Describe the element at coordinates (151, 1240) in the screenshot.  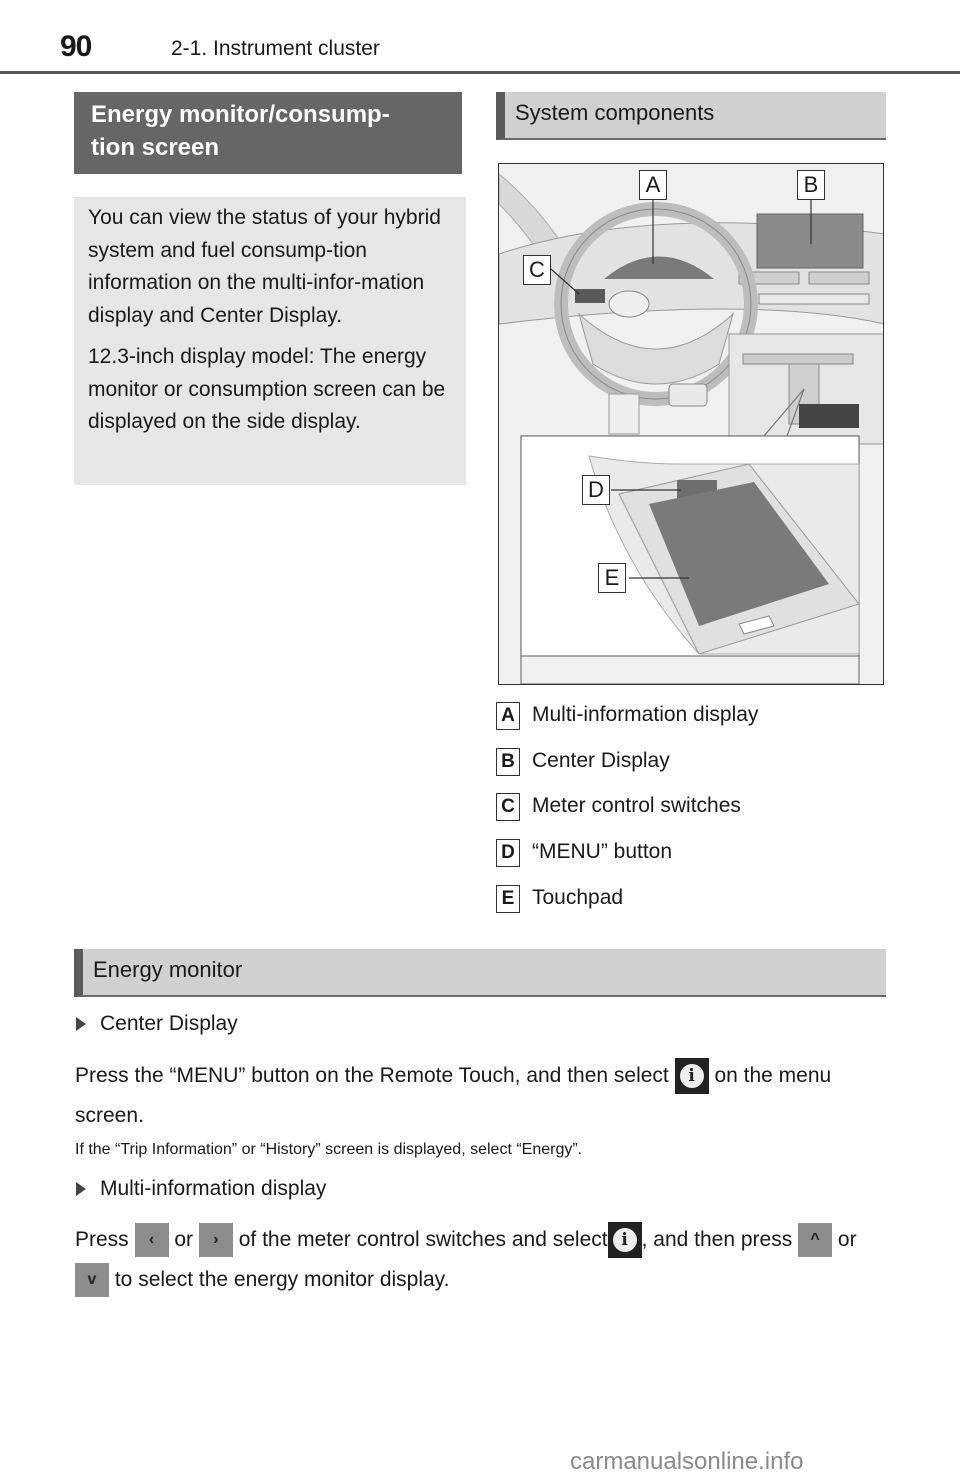
I see `left-arrow-switch-icon: ‹` at that location.